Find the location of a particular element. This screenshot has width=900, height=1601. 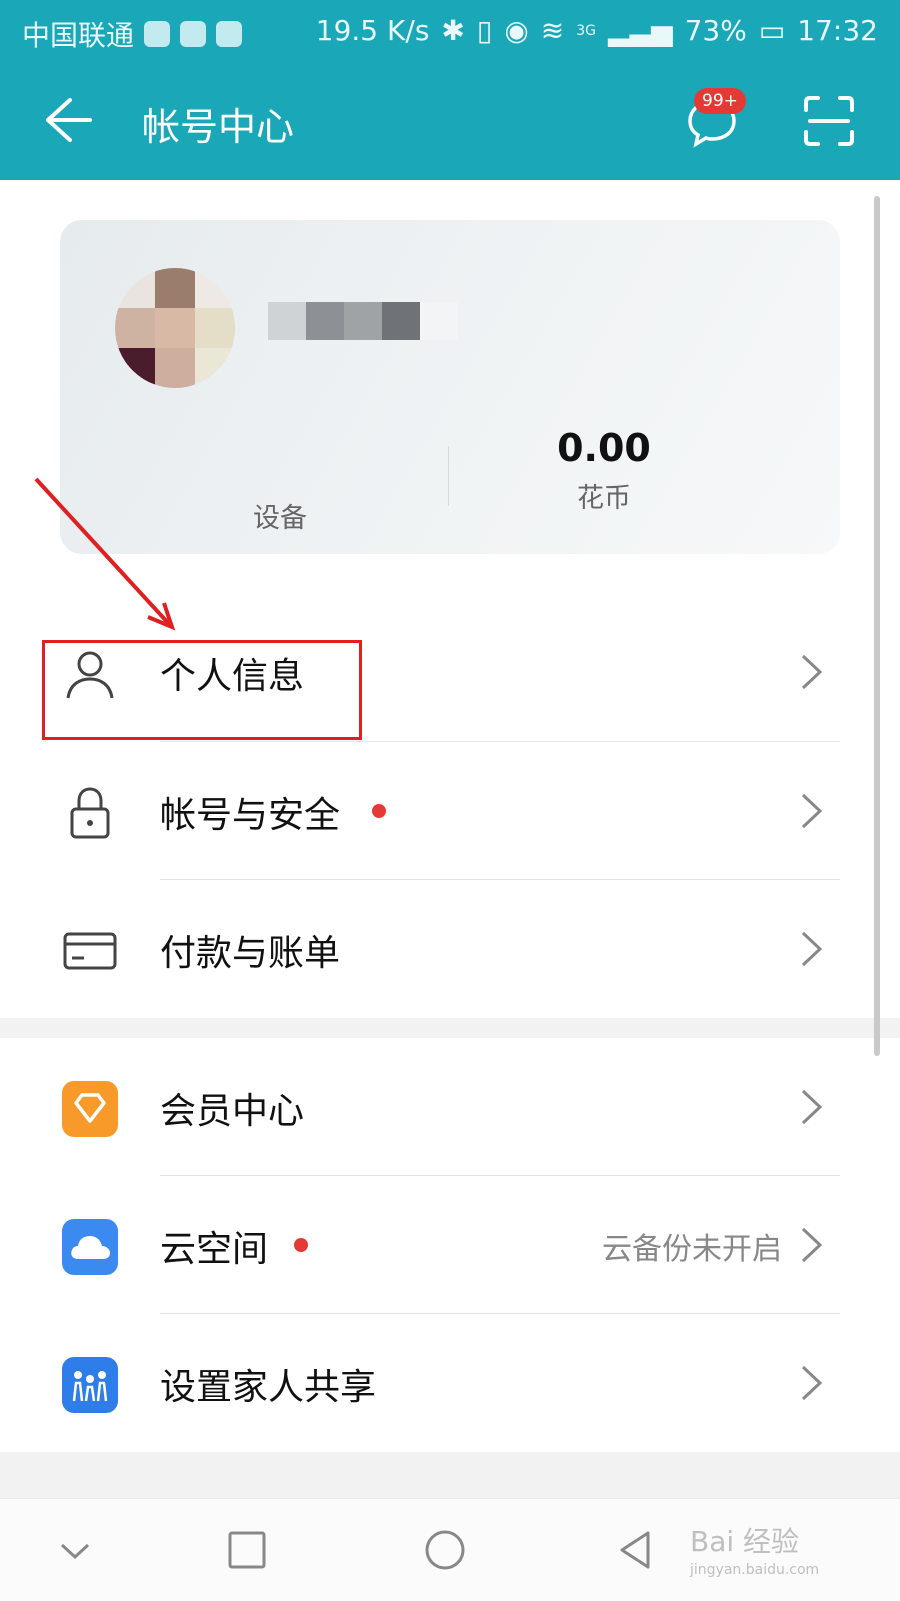

recents-icon is located at coordinates (247, 1550).